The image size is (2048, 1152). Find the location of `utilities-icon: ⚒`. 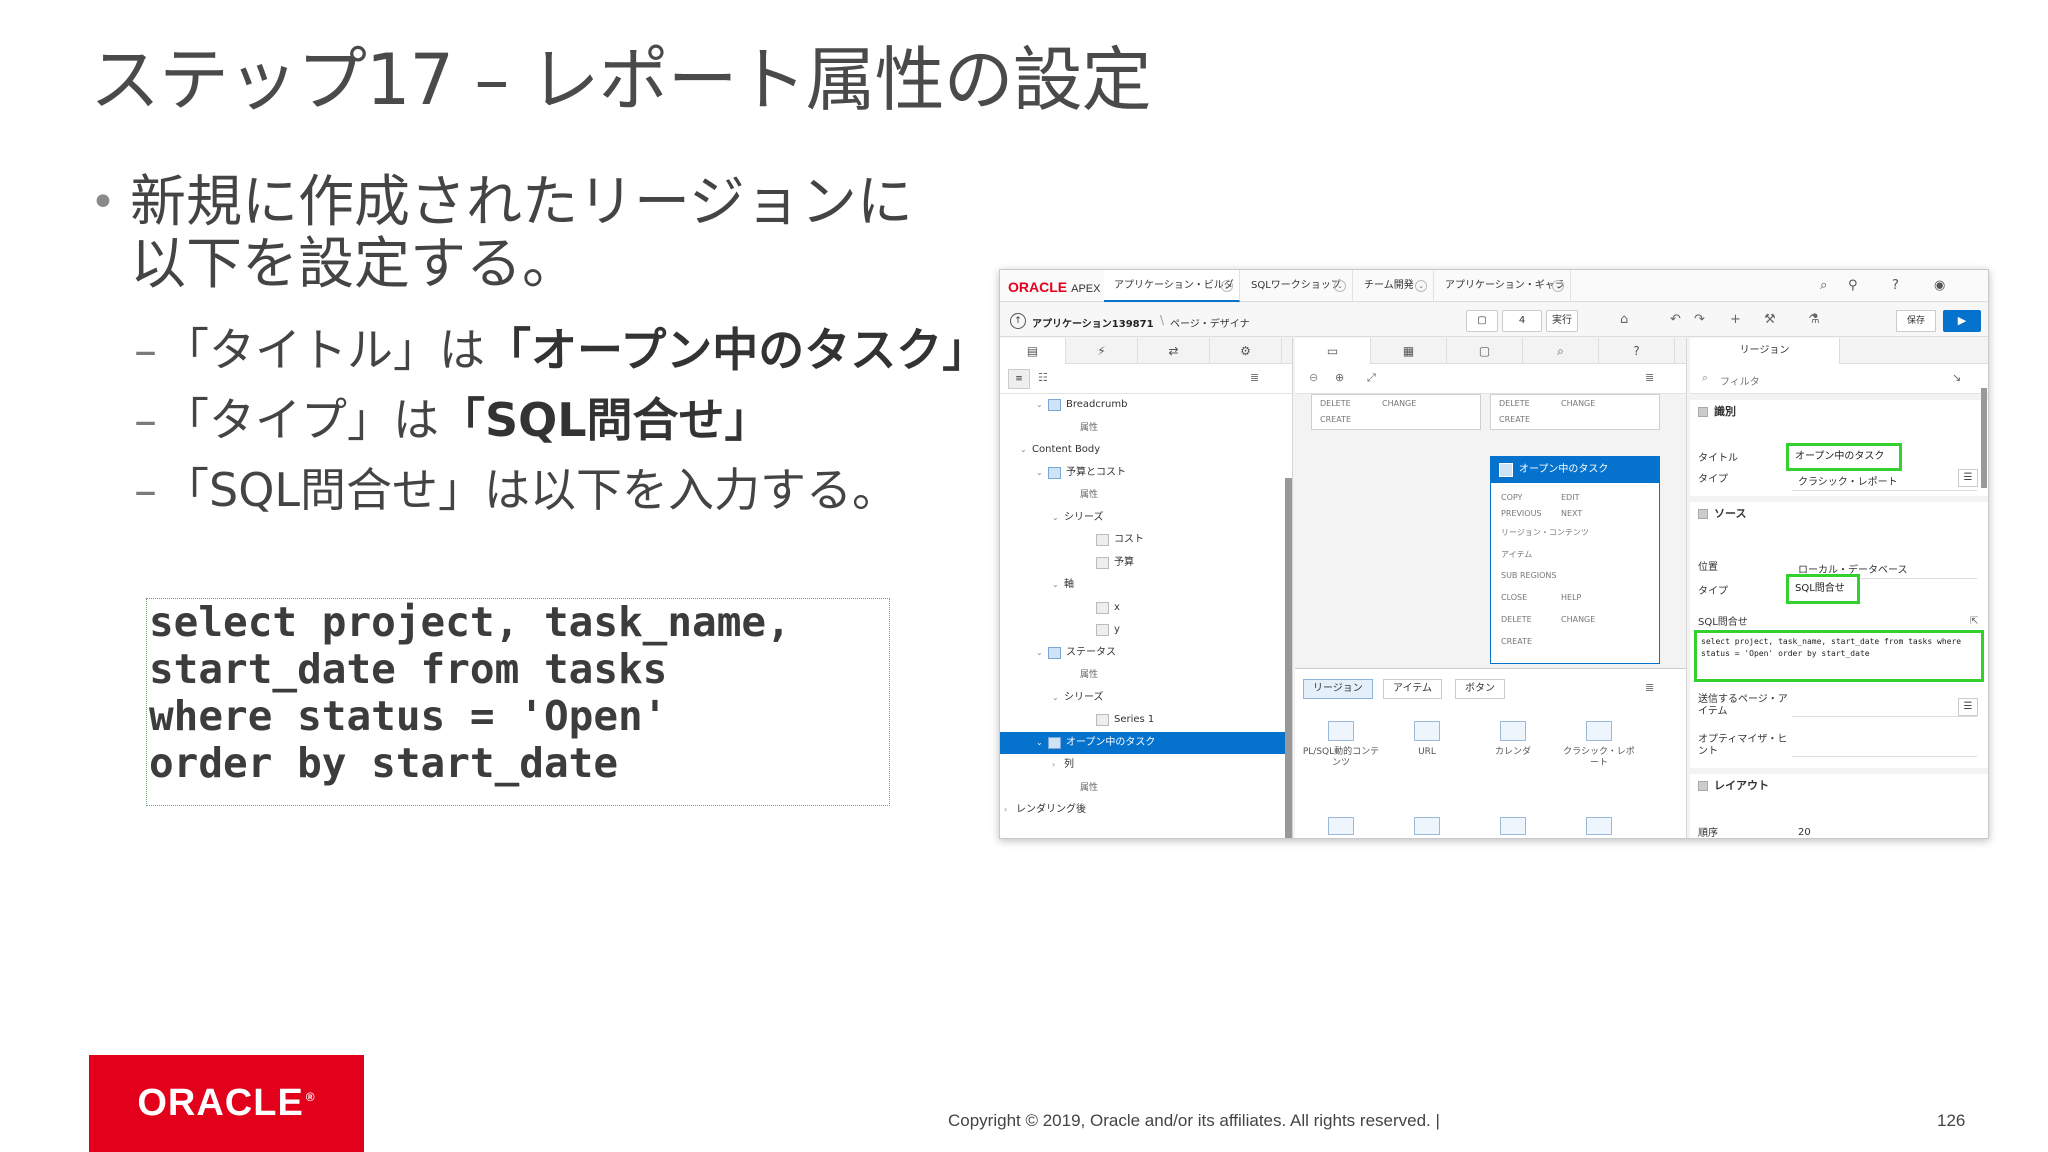

utilities-icon: ⚒ is located at coordinates (1770, 319).